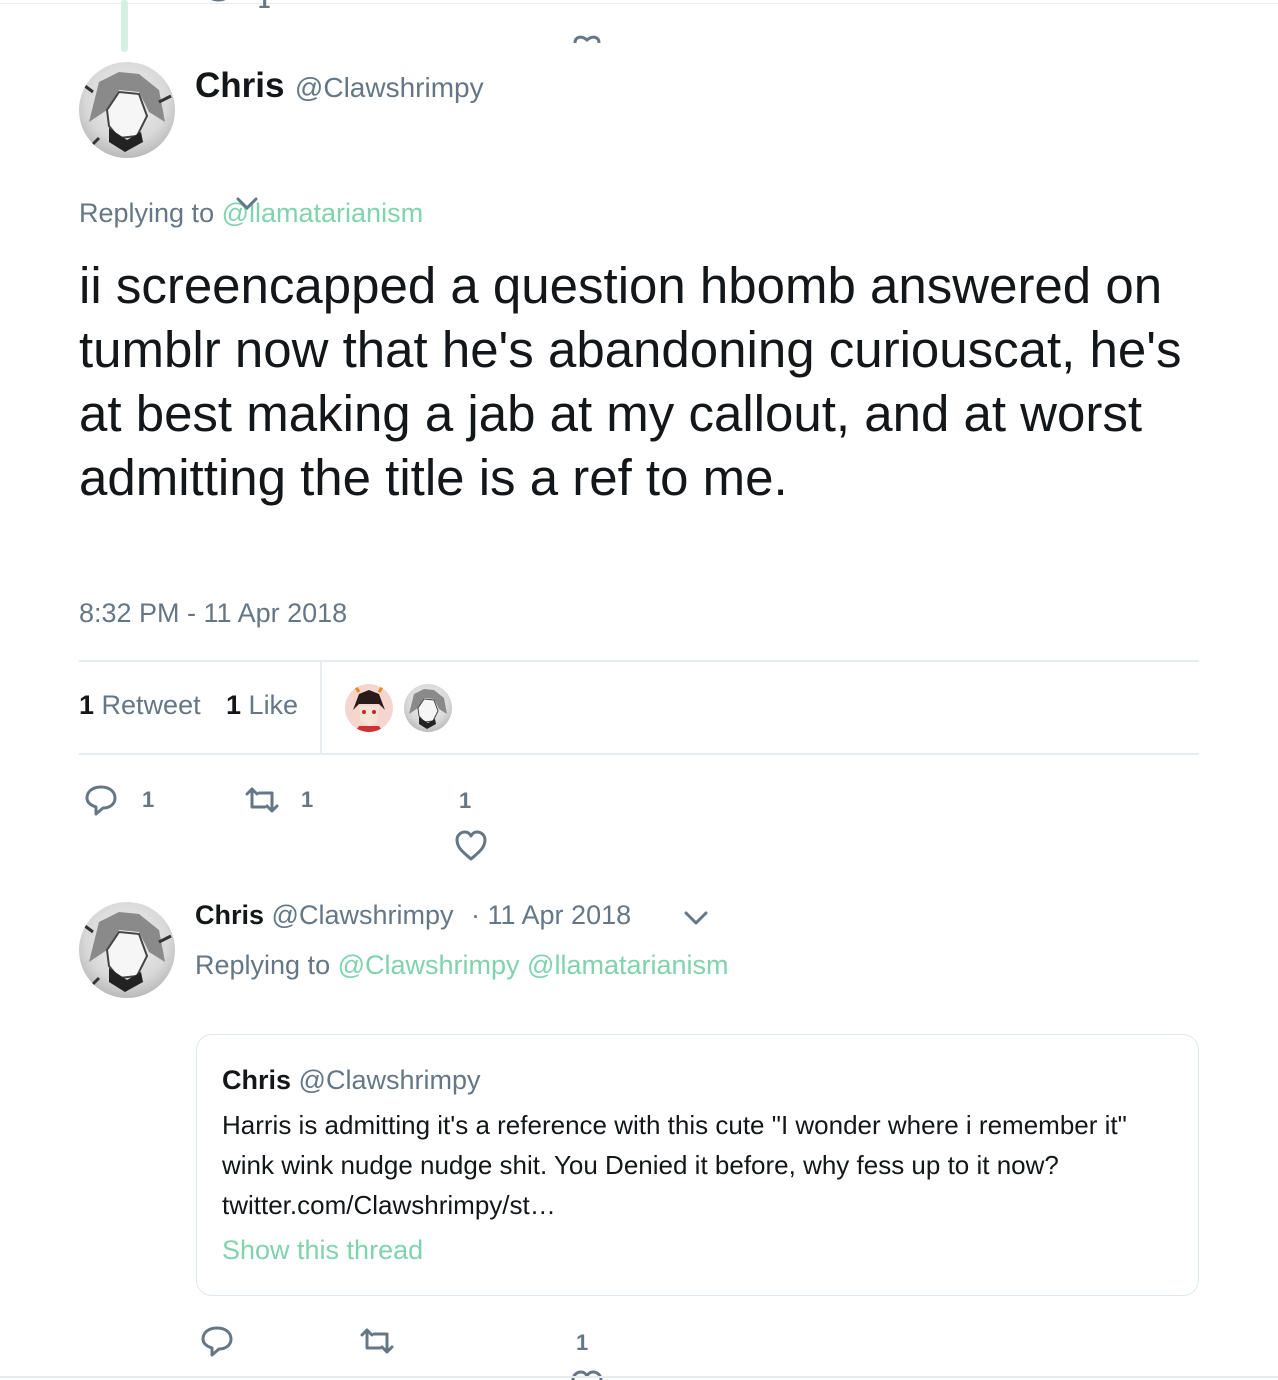 This screenshot has height=1380, width=1278. I want to click on reply-tweet-reply-icon, so click(217, 1341).